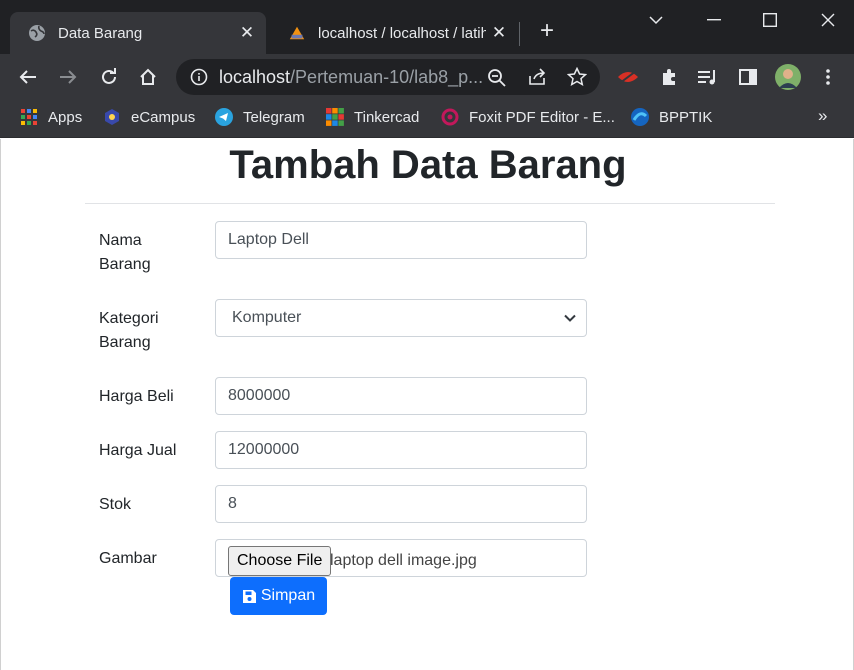  Describe the element at coordinates (128, 558) in the screenshot. I see `label-gambar: Gambar` at that location.